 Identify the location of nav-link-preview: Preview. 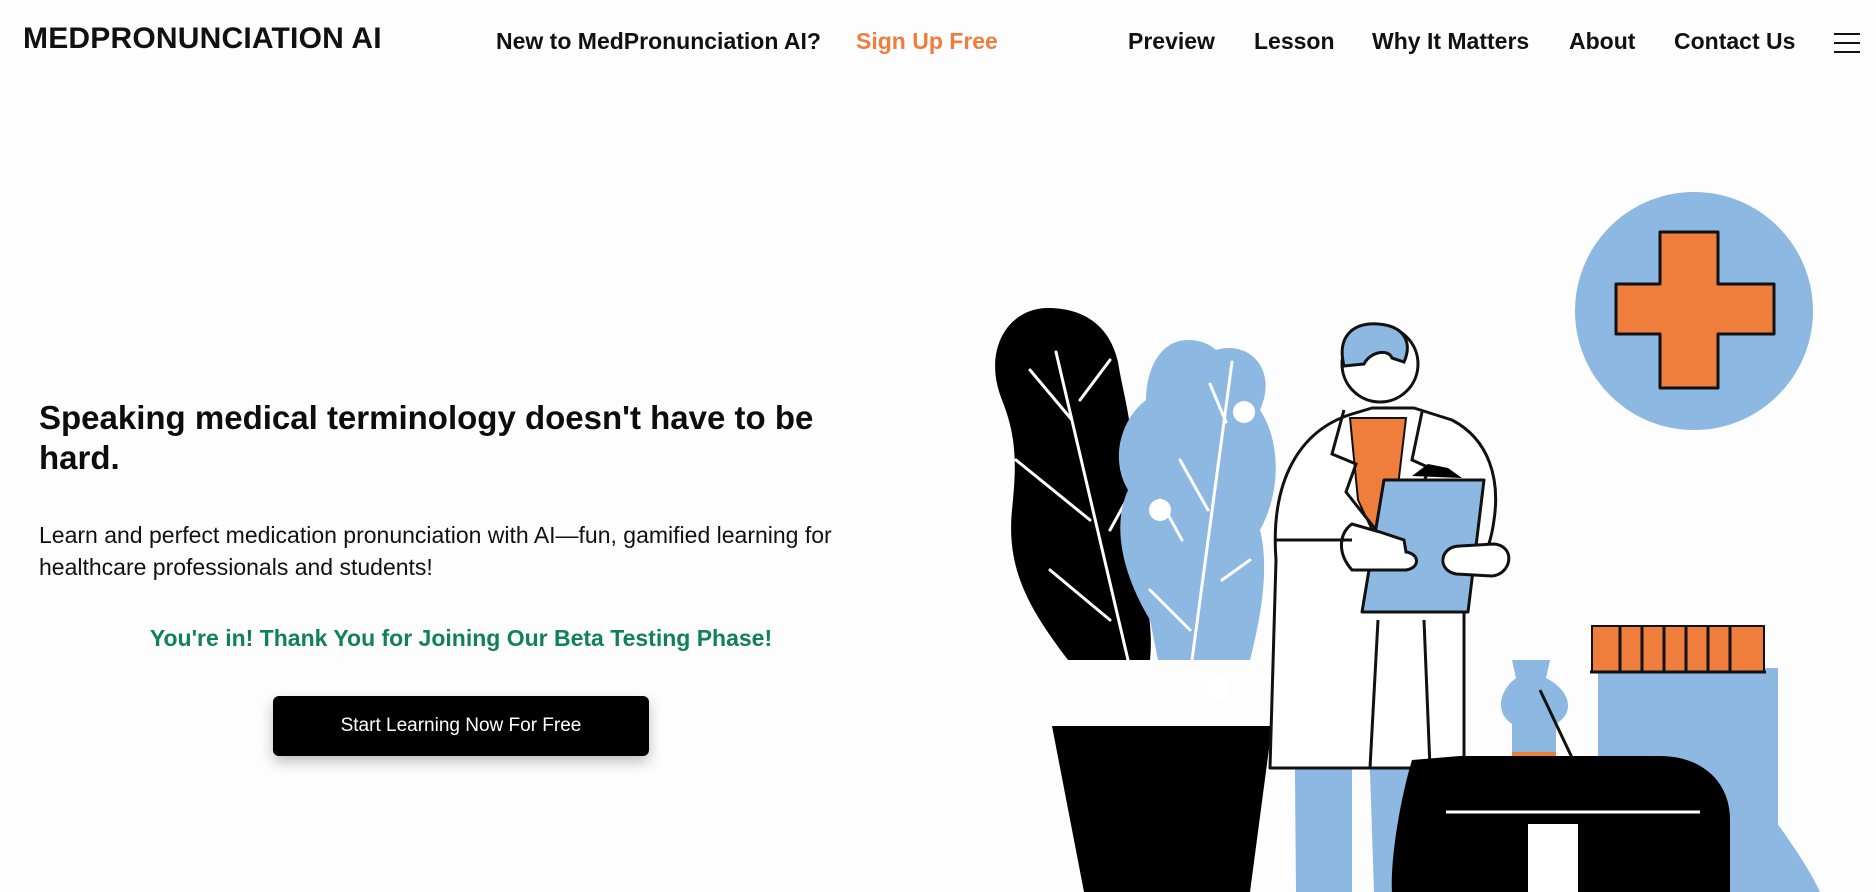
(1171, 41).